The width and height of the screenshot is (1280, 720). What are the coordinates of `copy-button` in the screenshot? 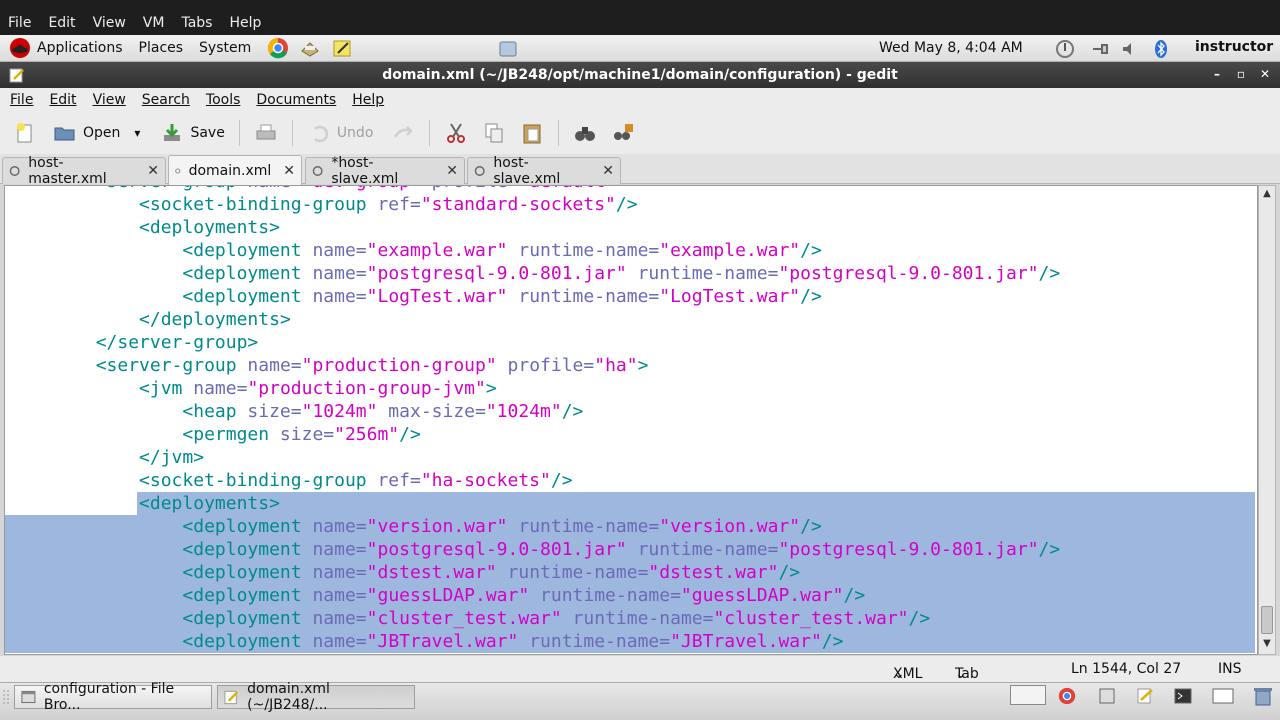 It's located at (494, 133).